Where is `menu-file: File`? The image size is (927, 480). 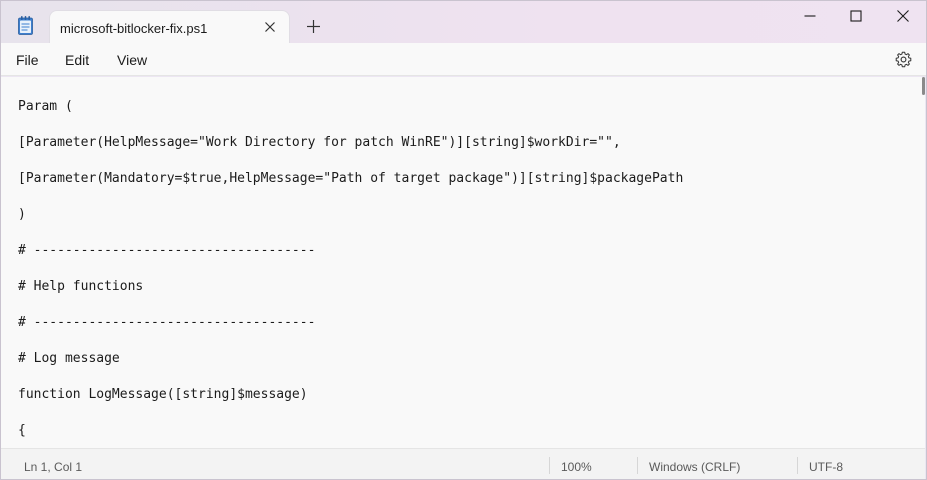
menu-file: File is located at coordinates (27, 60).